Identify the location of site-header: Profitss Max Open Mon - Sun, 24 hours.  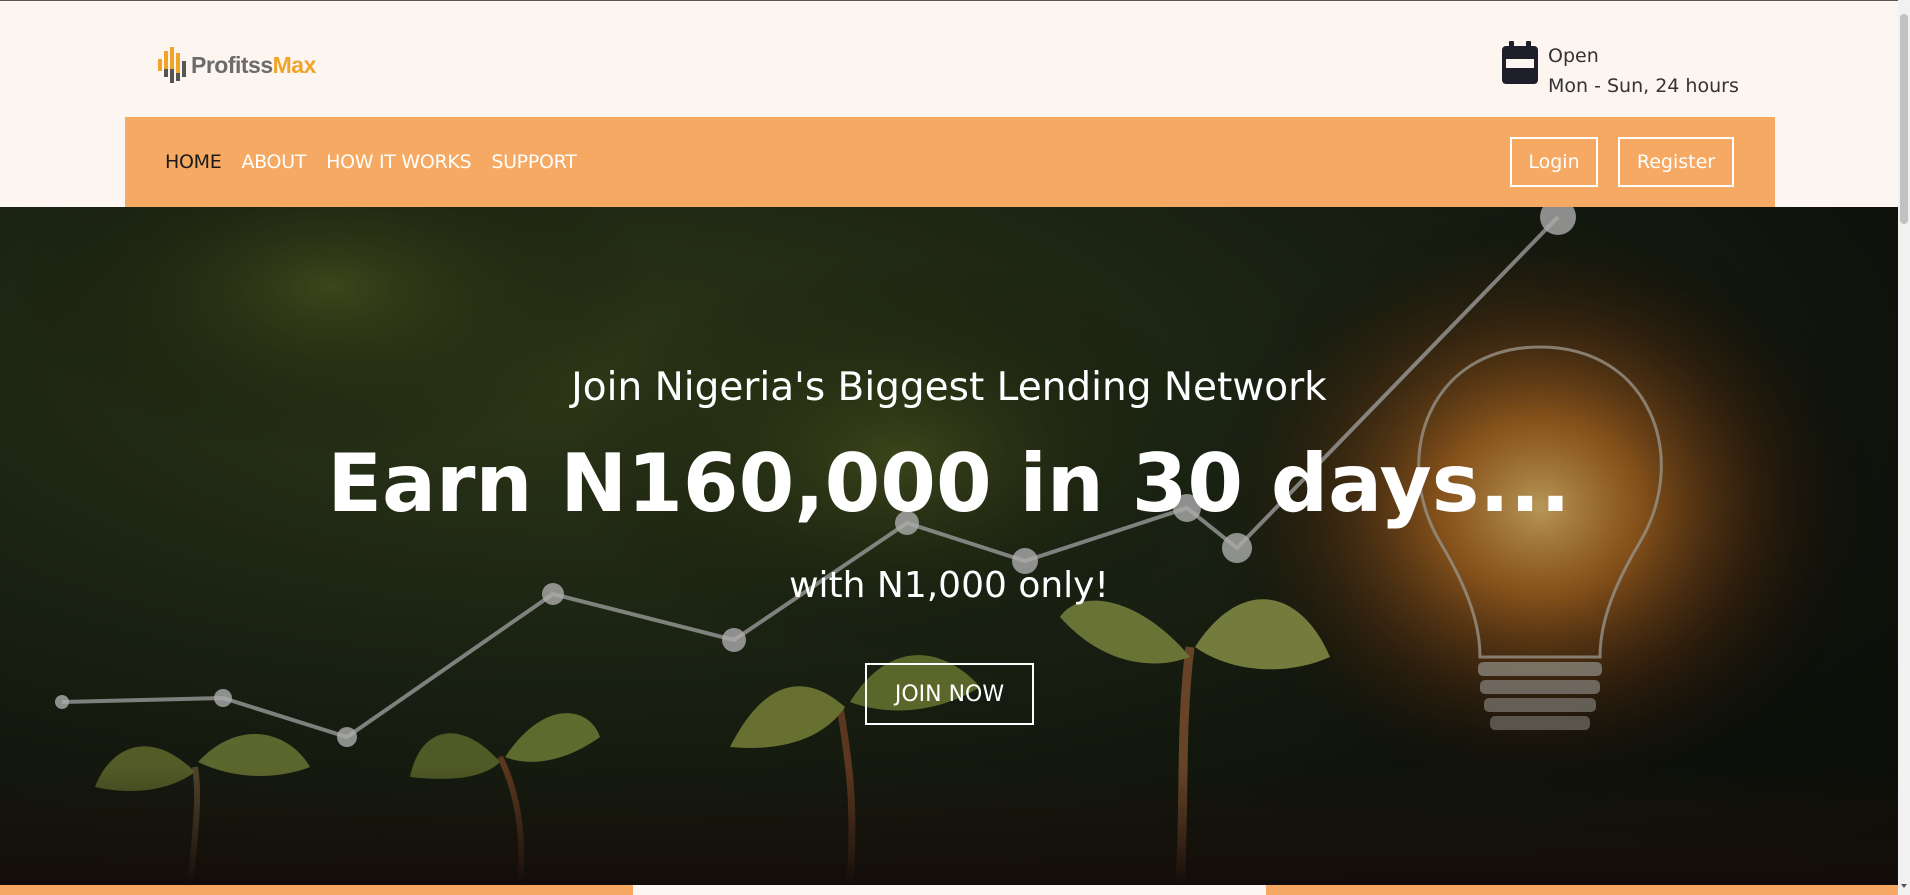
(949, 59).